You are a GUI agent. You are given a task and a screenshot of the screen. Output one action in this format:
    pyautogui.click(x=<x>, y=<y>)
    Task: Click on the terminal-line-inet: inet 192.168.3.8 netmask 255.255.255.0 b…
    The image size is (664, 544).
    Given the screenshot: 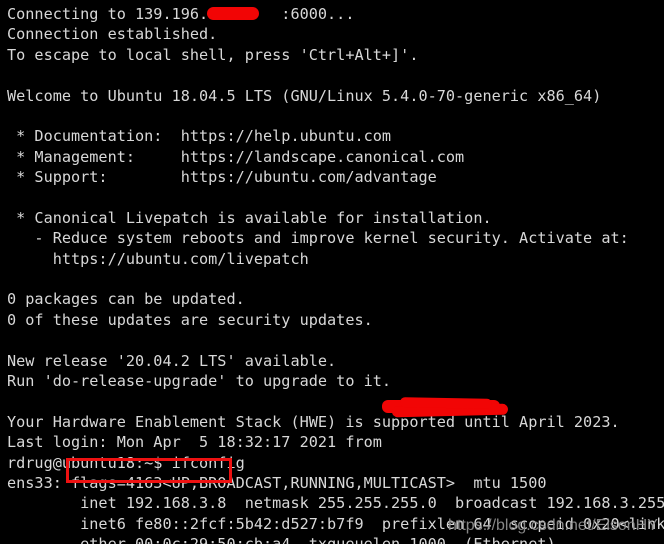 What is the action you would take?
    pyautogui.click(x=335, y=503)
    